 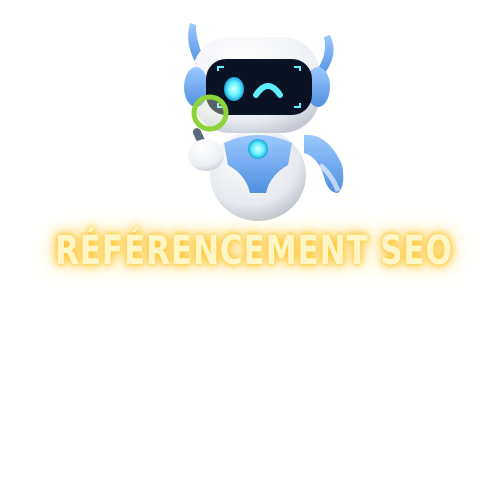 What do you see at coordinates (210, 113) in the screenshot?
I see `magnifying-glass-icon` at bounding box center [210, 113].